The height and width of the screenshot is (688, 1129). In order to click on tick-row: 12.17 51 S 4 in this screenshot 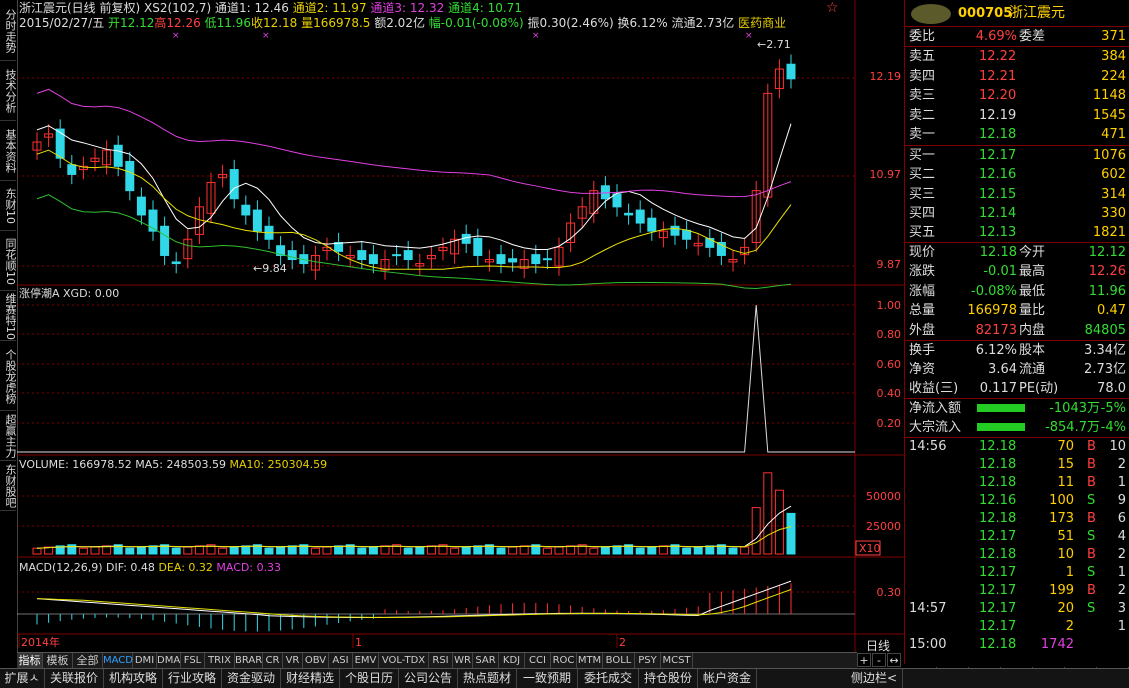, I will do `click(1017, 537)`.